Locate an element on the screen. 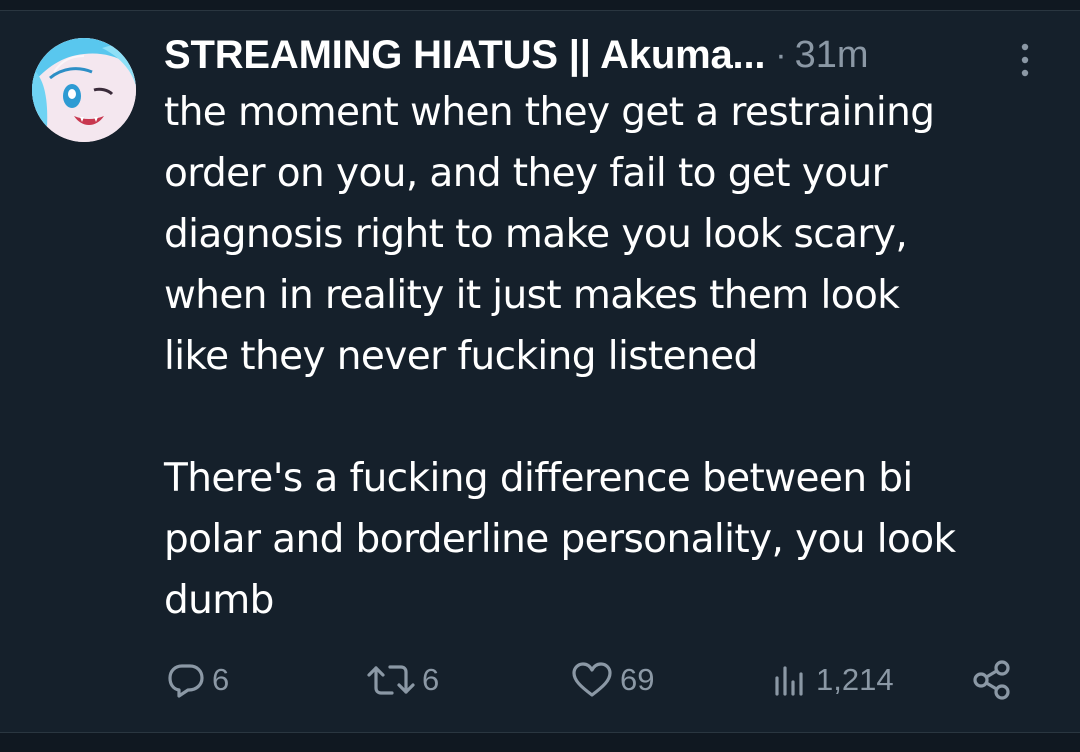  avatar is located at coordinates (84, 90).